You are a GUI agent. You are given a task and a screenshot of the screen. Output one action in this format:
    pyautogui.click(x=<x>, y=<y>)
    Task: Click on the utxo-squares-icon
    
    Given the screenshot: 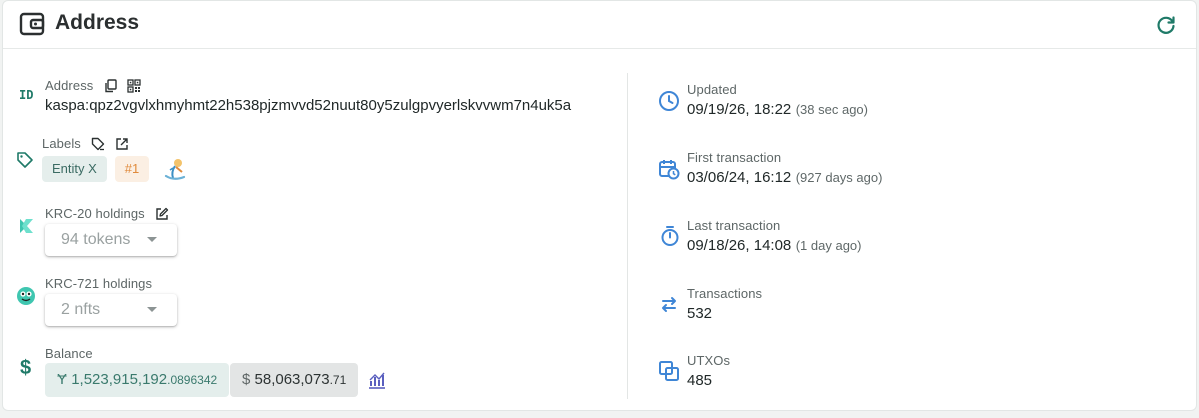 What is the action you would take?
    pyautogui.click(x=669, y=371)
    